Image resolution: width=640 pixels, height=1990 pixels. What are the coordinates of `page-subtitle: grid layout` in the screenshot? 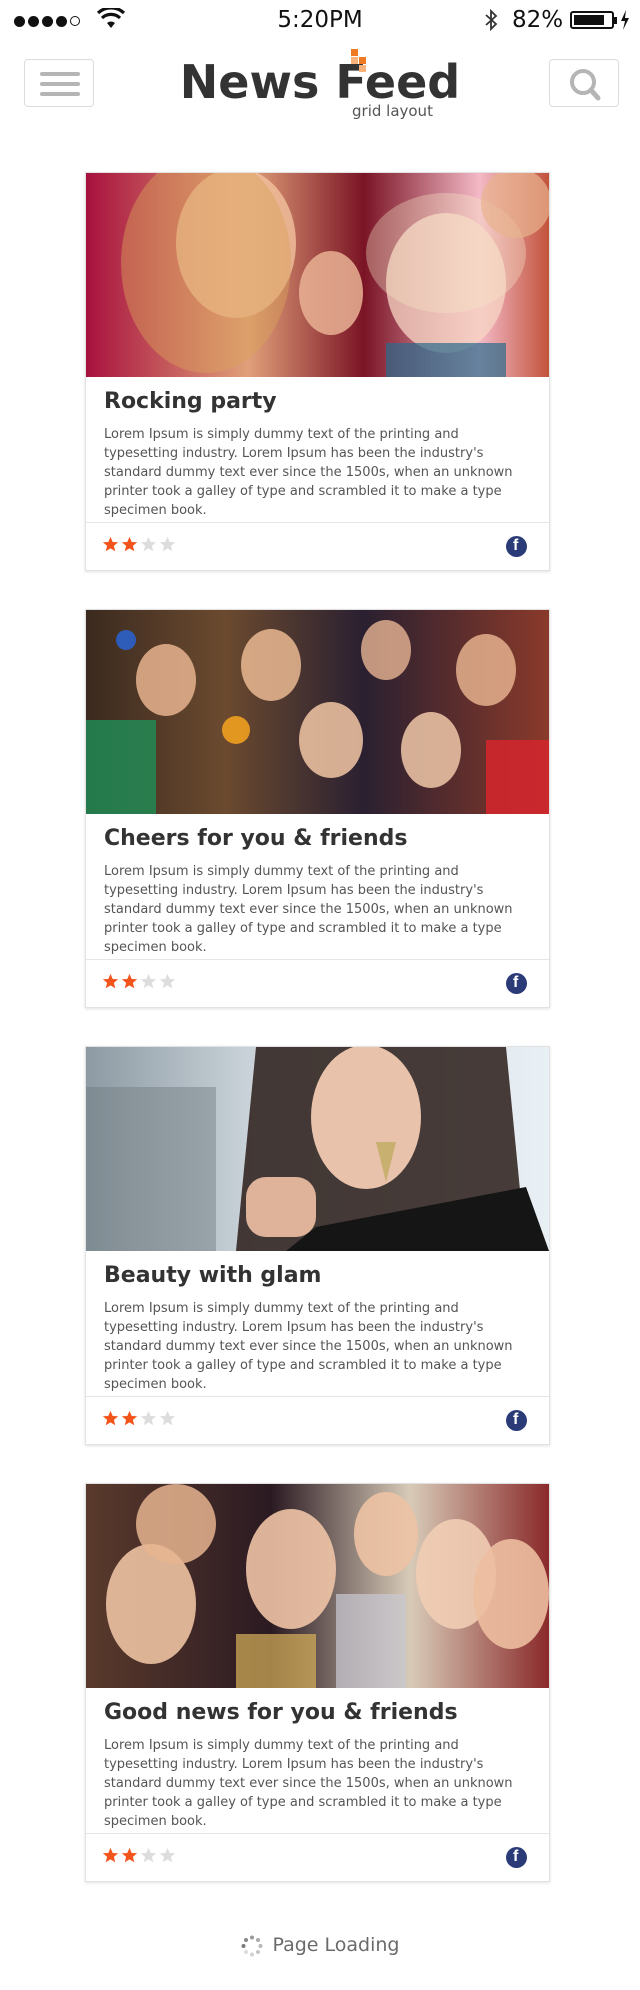 It's located at (392, 111).